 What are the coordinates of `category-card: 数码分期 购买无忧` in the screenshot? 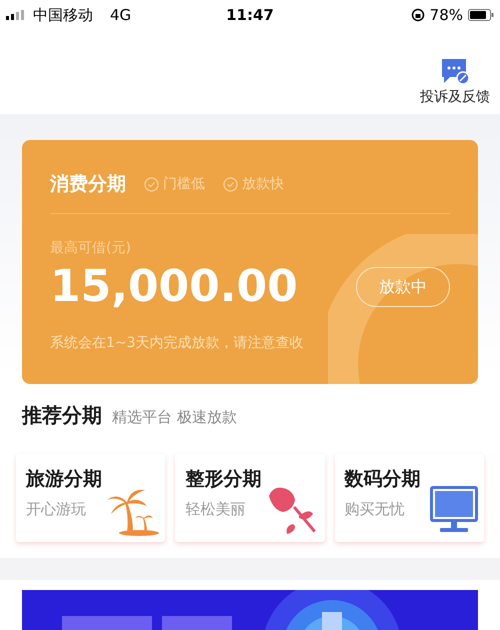 It's located at (409, 498).